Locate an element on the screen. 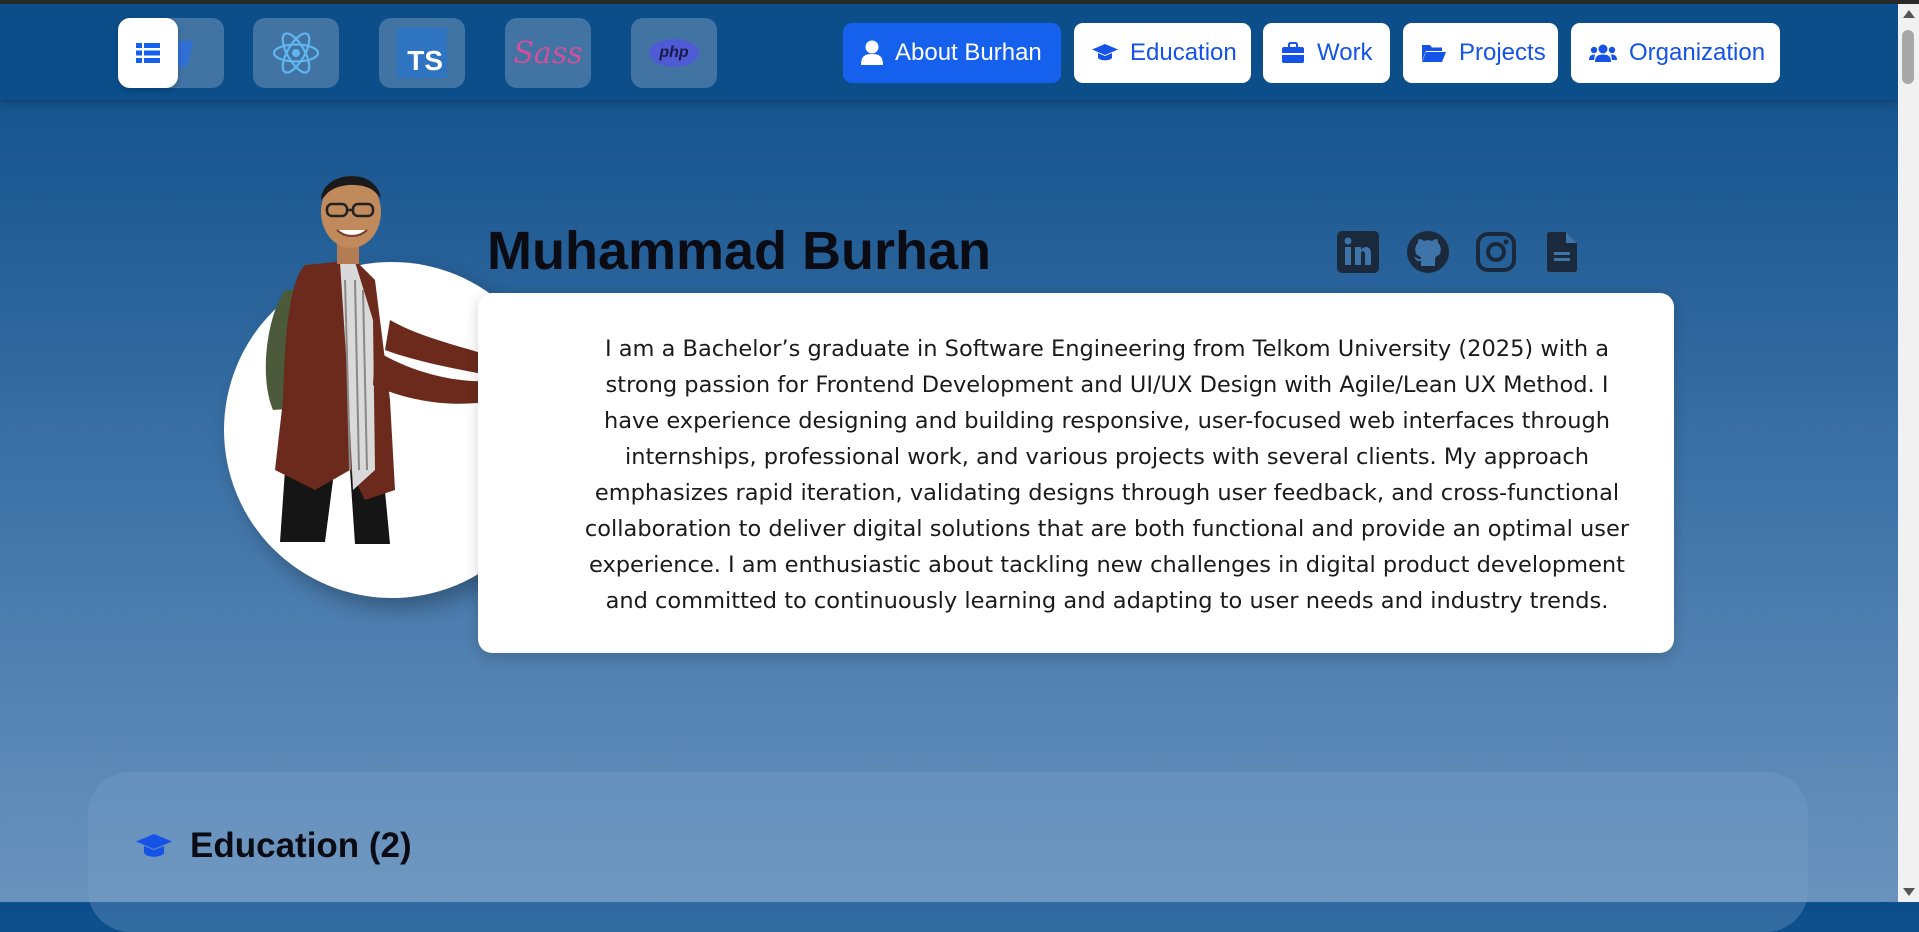  scroll-down-arrow is located at coordinates (1909, 892).